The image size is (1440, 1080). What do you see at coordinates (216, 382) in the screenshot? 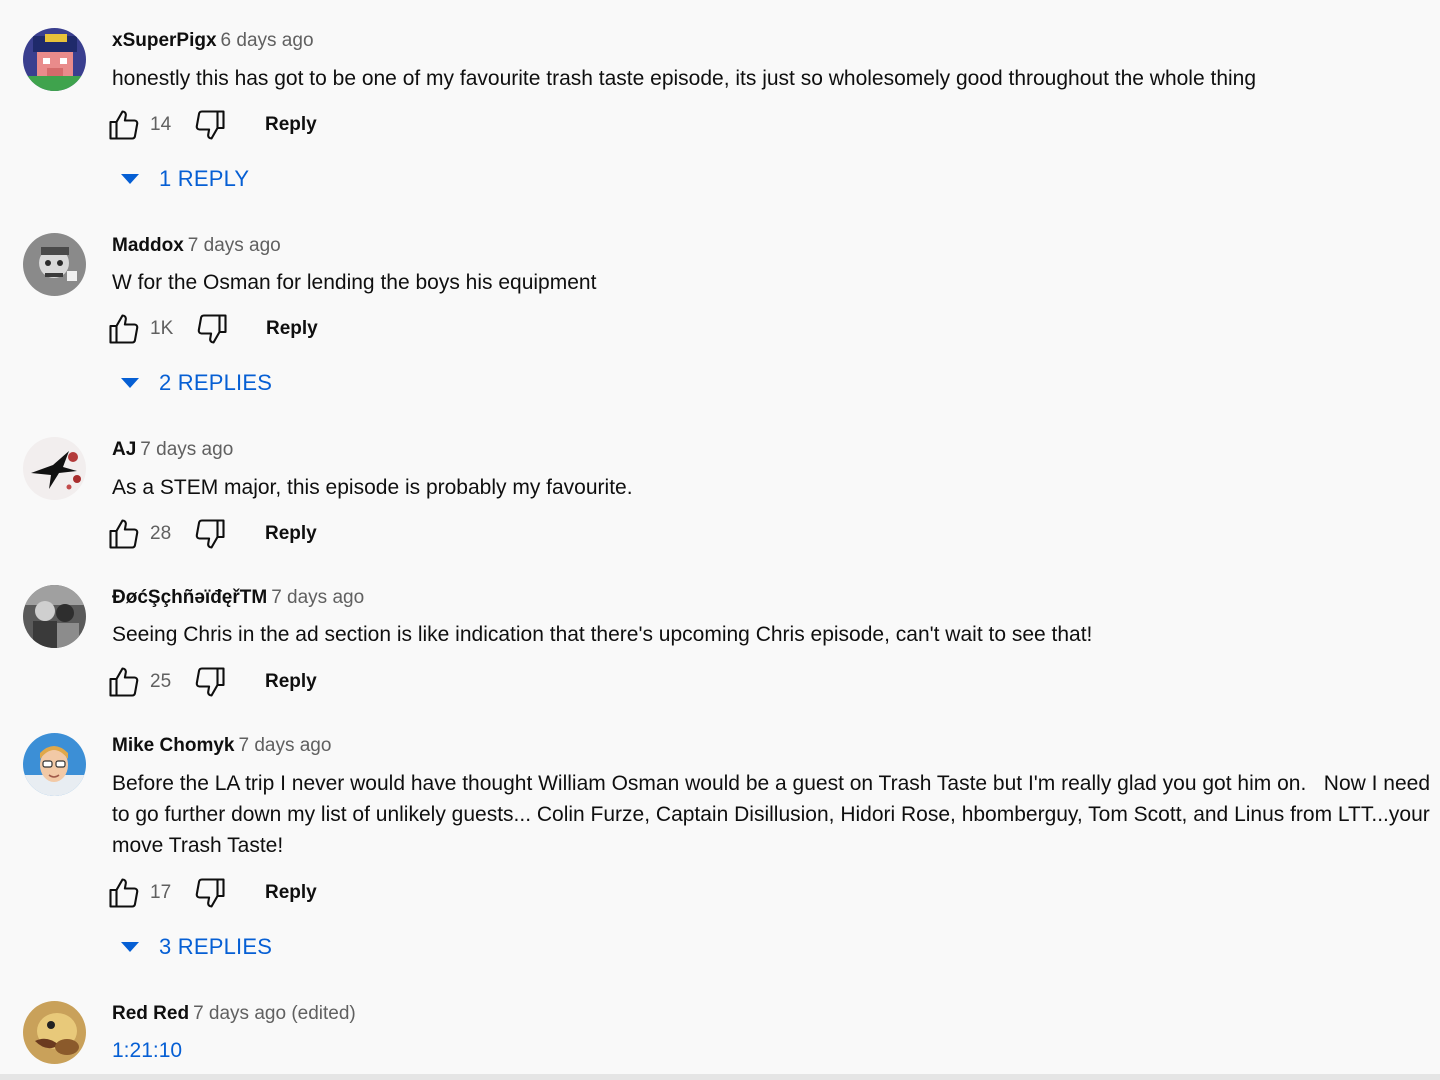
I see `view-replies-label: 2 REPLIES` at bounding box center [216, 382].